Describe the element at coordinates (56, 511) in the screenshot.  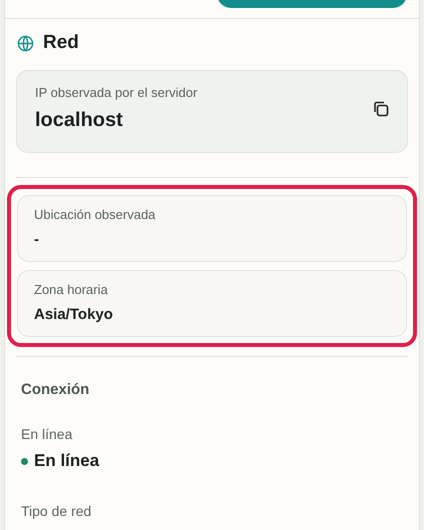
I see `field-label: Tipo de red` at that location.